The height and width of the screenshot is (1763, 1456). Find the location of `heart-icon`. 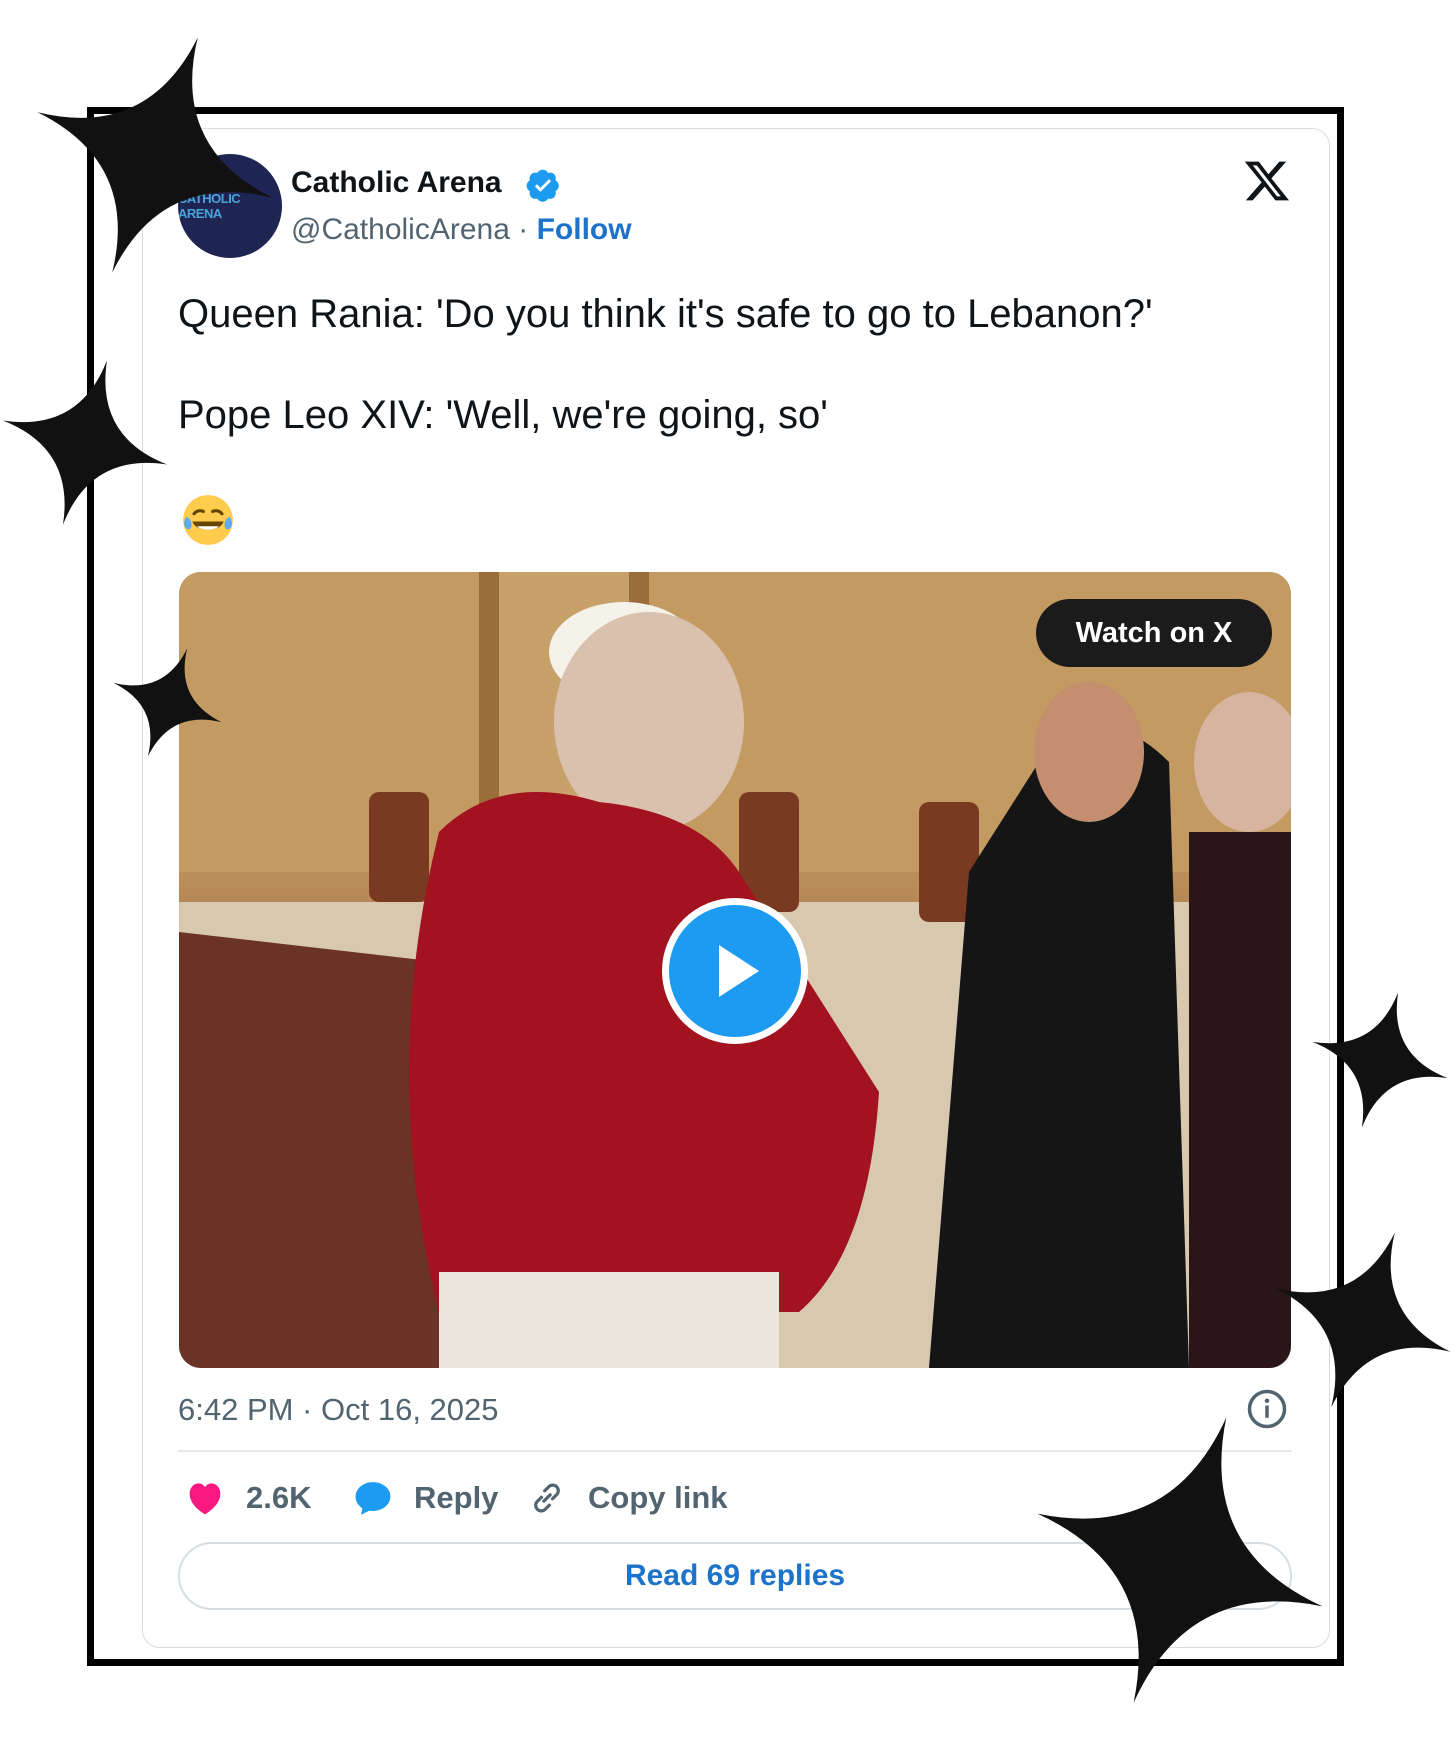

heart-icon is located at coordinates (205, 1499).